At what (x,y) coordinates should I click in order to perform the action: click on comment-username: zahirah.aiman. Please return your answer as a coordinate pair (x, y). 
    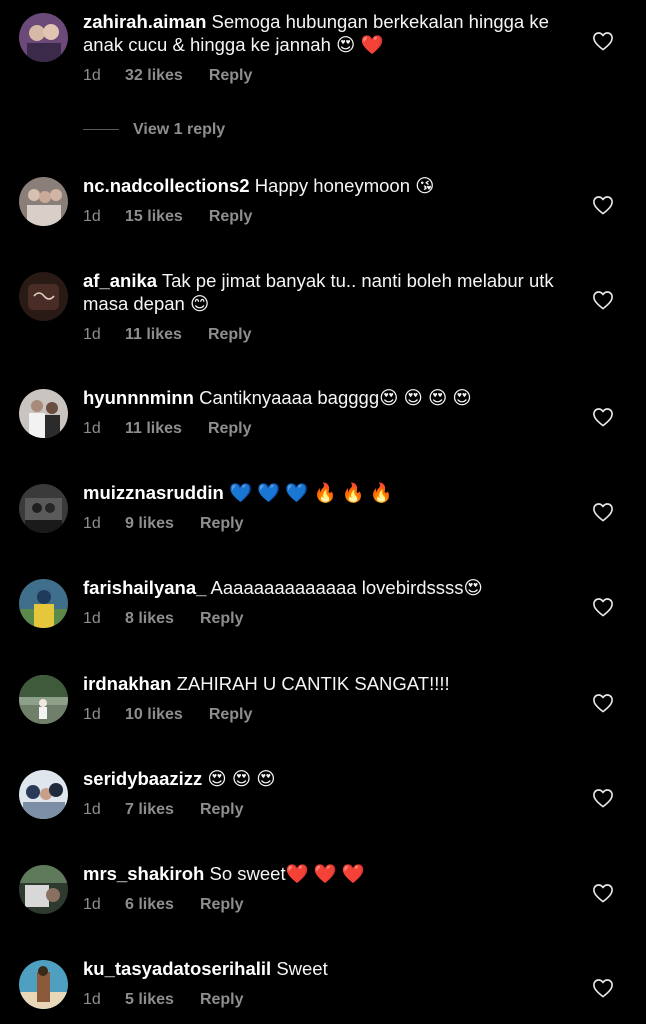
    Looking at the image, I should click on (144, 21).